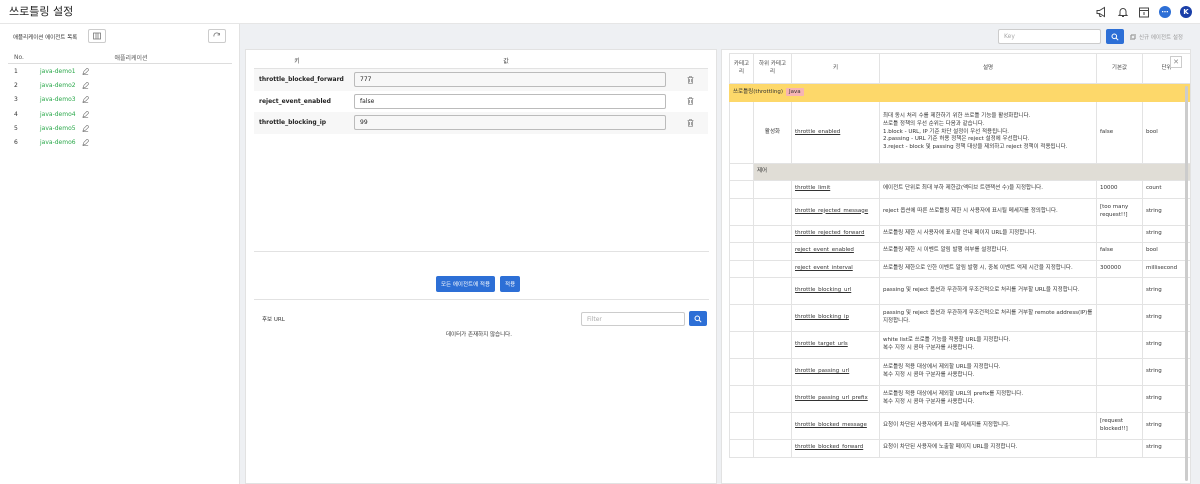 The image size is (1200, 484). I want to click on agent-row: 5 java-demo5, so click(120, 128).